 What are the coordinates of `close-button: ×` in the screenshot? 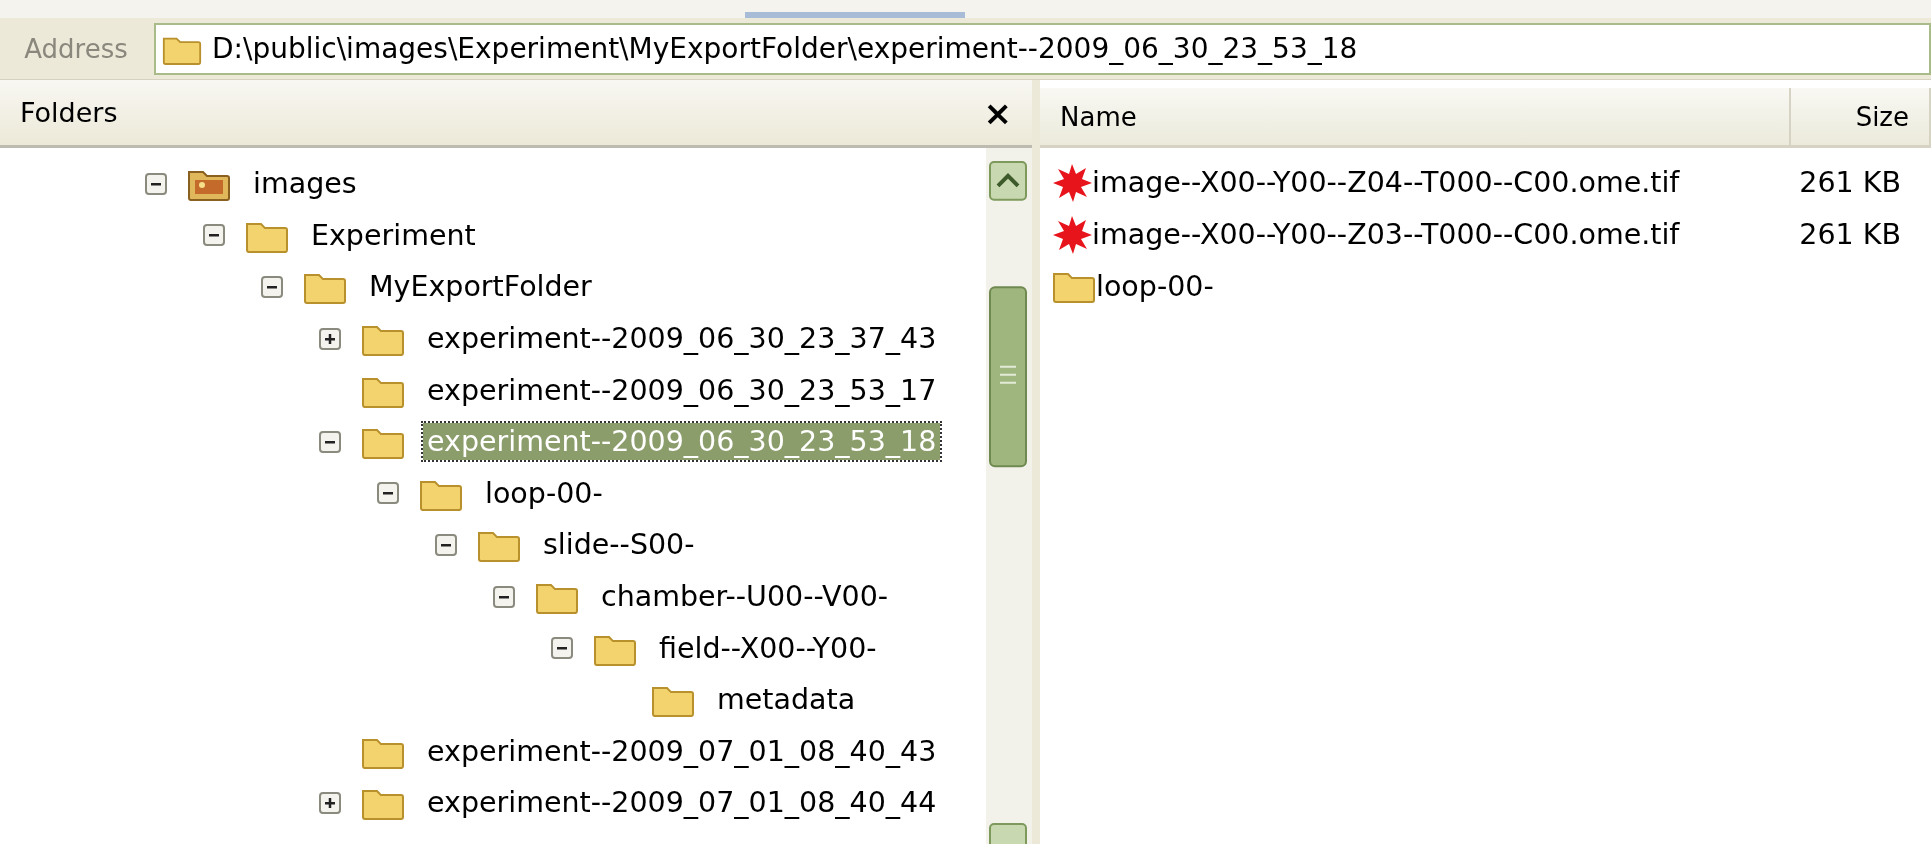 It's located at (997, 112).